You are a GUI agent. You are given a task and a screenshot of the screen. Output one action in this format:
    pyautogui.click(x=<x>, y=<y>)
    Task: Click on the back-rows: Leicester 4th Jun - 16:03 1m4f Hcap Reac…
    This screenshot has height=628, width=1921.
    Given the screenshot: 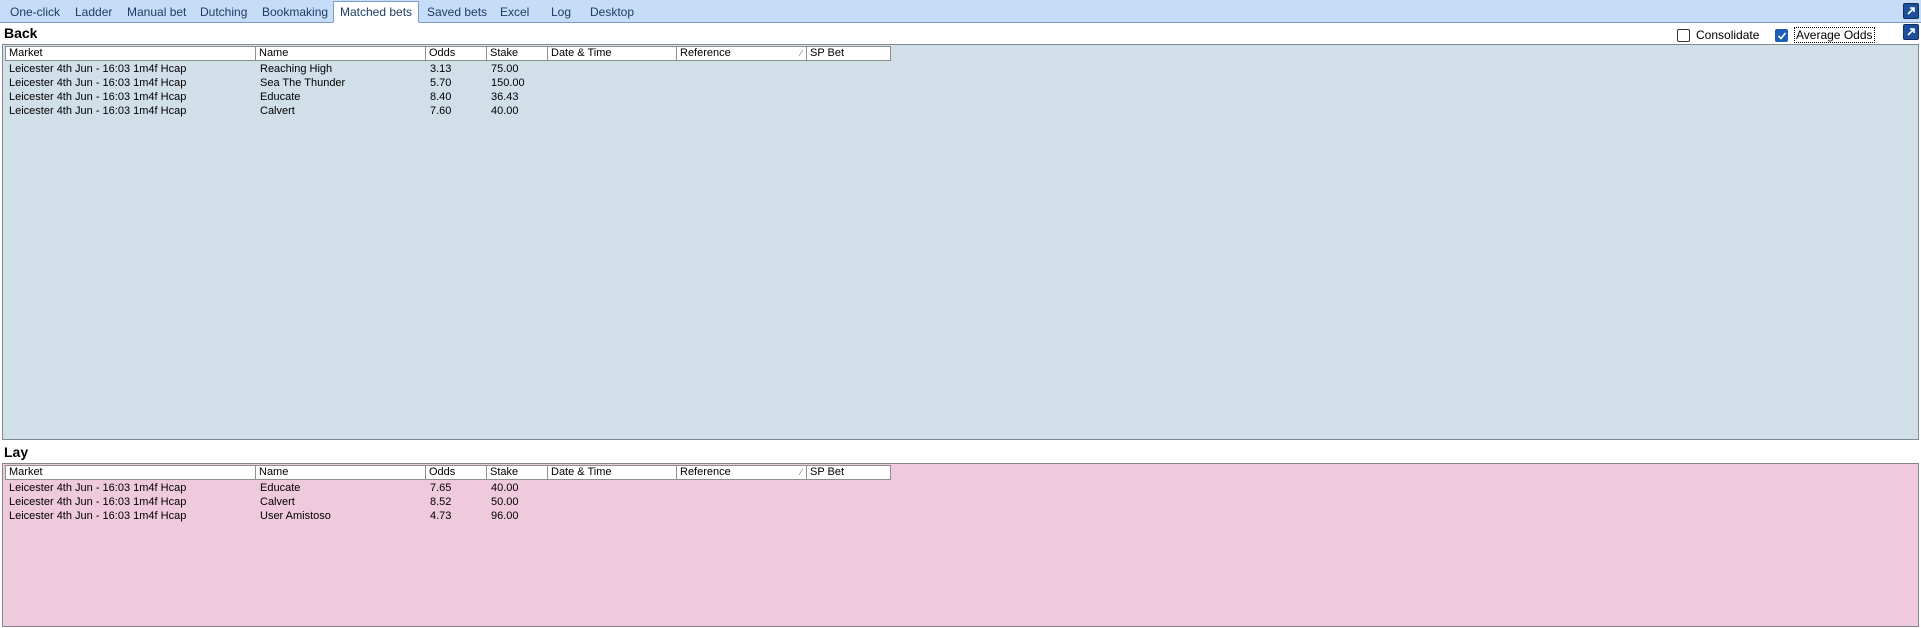 What is the action you would take?
    pyautogui.click(x=448, y=90)
    